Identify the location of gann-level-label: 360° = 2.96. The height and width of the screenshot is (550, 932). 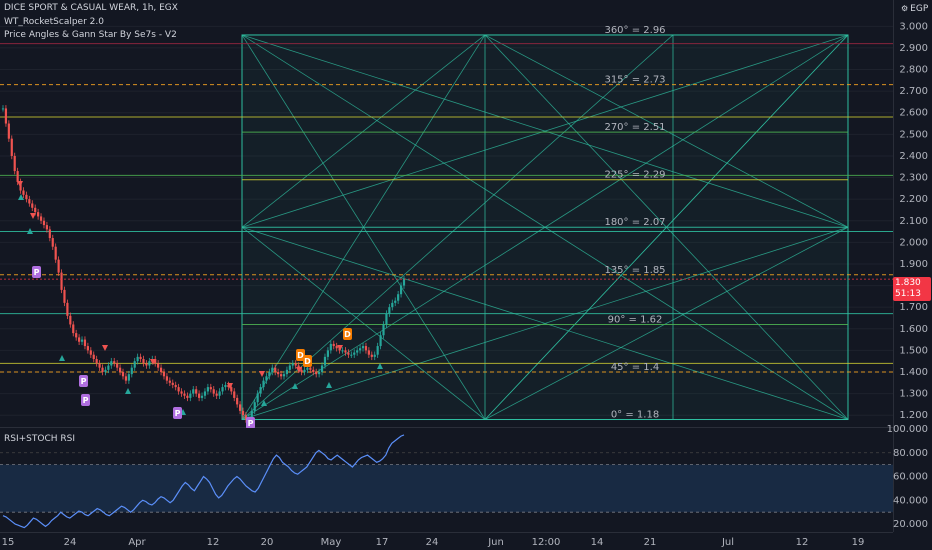
(634, 30).